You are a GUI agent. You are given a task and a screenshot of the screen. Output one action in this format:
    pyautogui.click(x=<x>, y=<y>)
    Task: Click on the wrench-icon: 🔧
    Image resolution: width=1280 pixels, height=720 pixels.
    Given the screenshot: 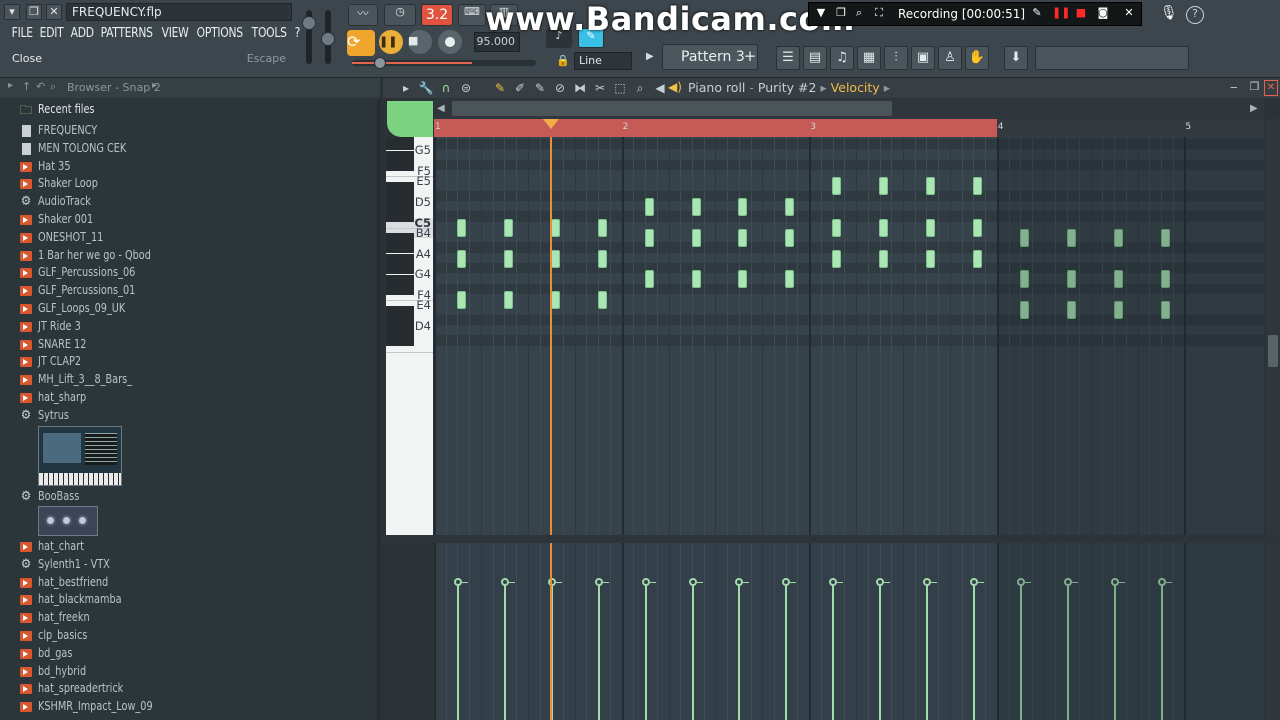 What is the action you would take?
    pyautogui.click(x=426, y=88)
    